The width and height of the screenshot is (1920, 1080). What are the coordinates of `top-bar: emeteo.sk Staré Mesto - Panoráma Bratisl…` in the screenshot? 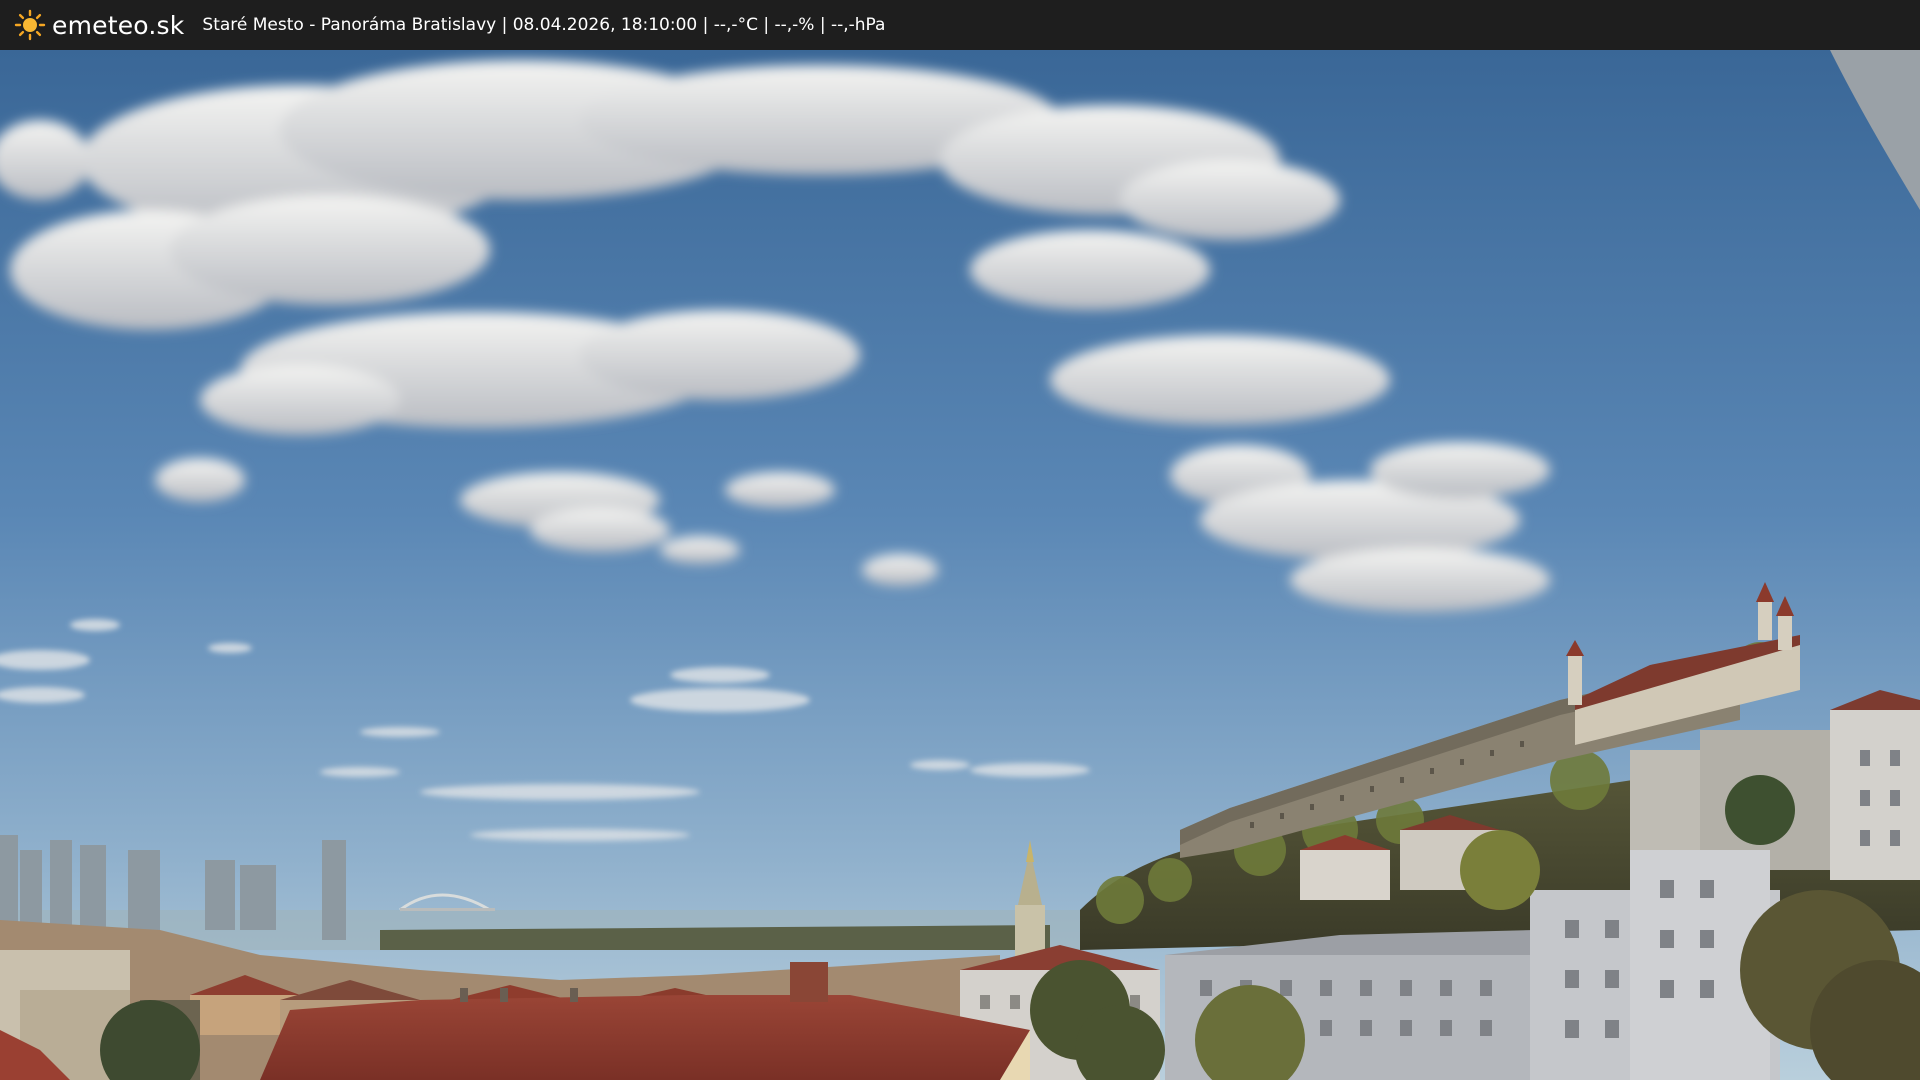 It's located at (960, 25).